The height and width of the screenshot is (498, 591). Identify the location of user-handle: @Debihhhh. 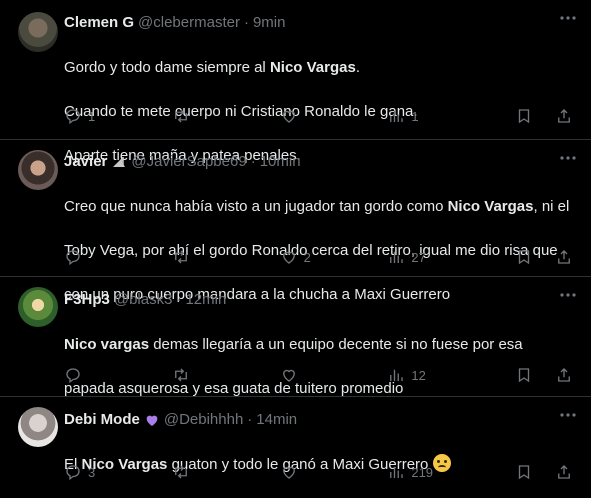
(203, 420).